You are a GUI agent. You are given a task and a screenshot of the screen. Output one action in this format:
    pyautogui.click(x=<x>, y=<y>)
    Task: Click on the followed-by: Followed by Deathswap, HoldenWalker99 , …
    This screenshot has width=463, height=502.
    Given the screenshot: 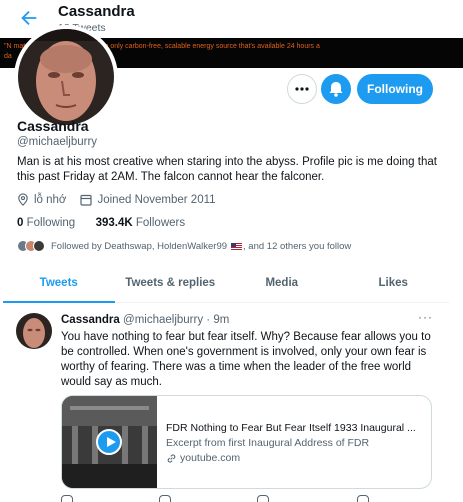 What is the action you would take?
    pyautogui.click(x=184, y=246)
    